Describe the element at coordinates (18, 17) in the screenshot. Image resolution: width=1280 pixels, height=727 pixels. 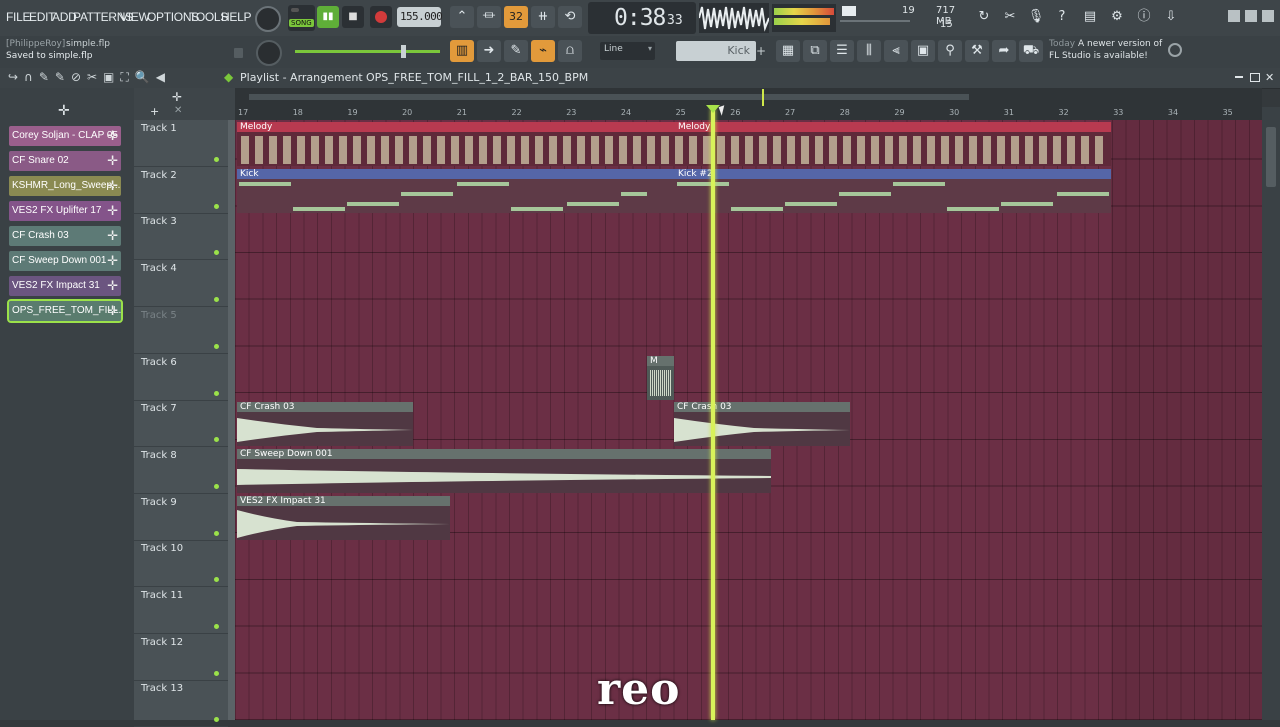
I see `menu-file: FILE` at that location.